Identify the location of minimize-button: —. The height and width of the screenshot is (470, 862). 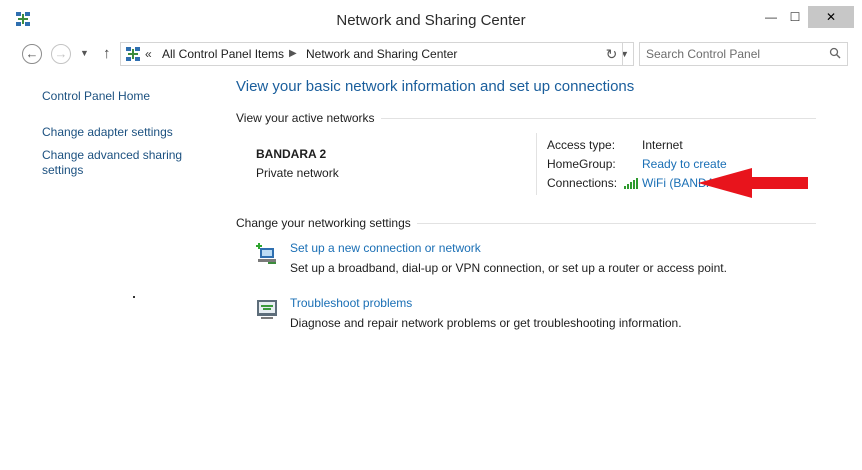
(771, 17).